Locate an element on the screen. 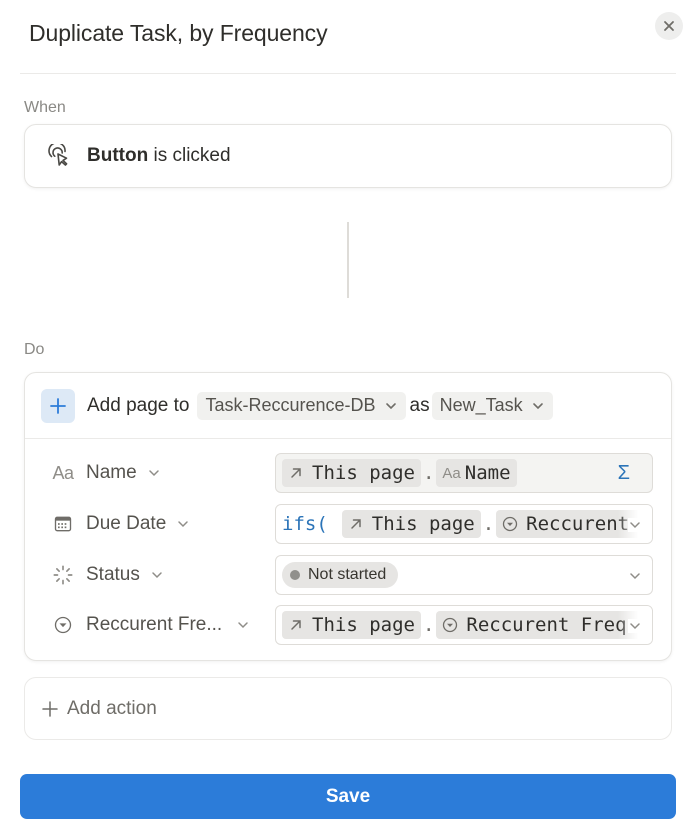  dialog-title: Duplicate Task, by Frequency is located at coordinates (178, 33).